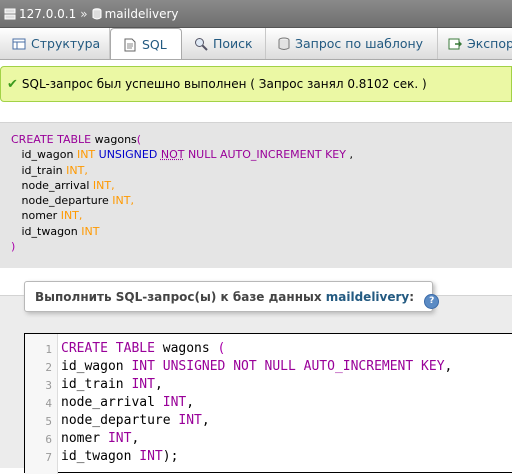 The width and height of the screenshot is (512, 474). What do you see at coordinates (261, 185) in the screenshot?
I see `sql-line: node_arrival INT,` at bounding box center [261, 185].